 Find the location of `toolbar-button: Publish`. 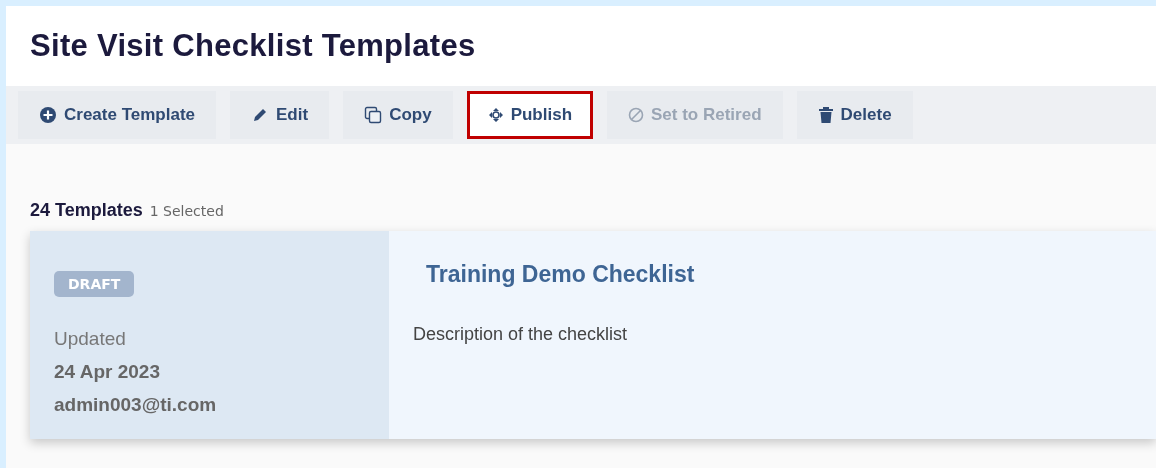

toolbar-button: Publish is located at coordinates (530, 115).